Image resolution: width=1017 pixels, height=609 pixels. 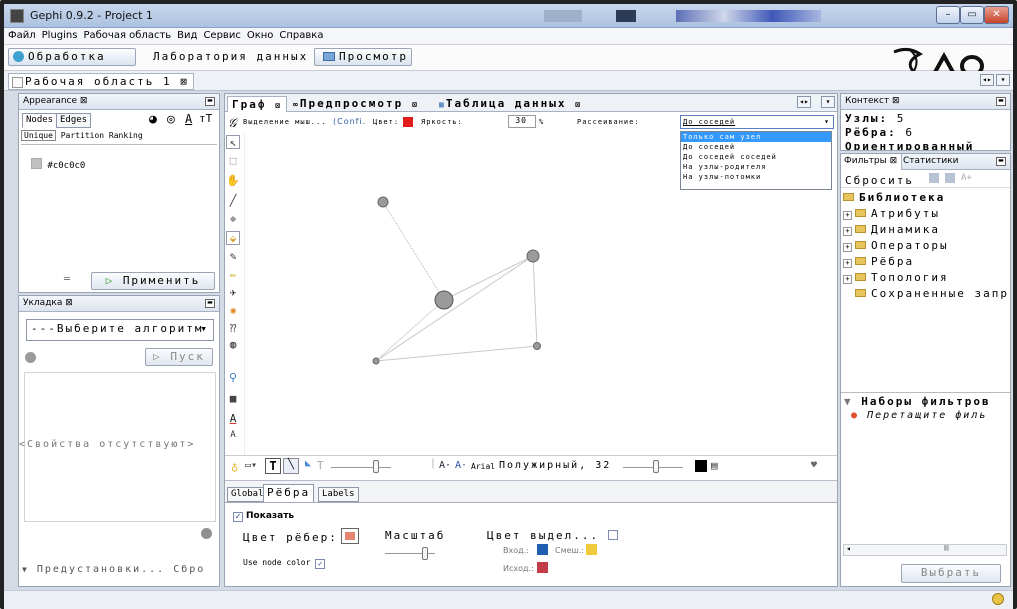 I want to click on filter-export-icon, so click(x=950, y=178).